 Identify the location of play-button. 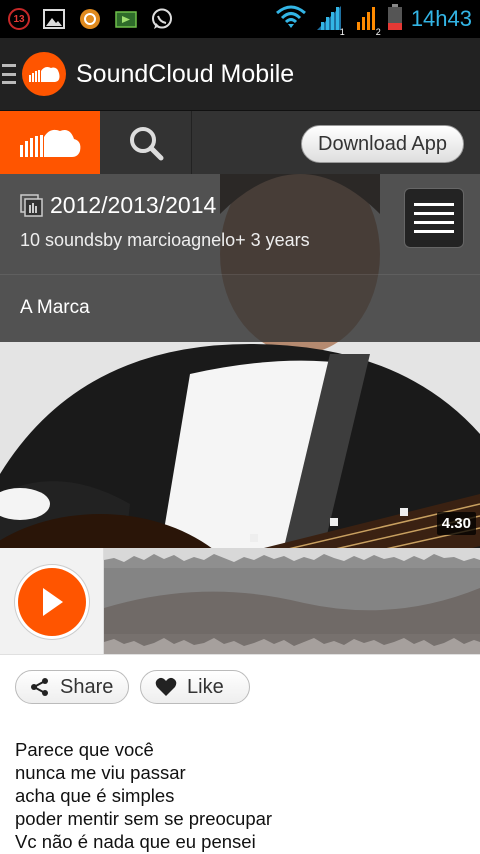
(52, 602).